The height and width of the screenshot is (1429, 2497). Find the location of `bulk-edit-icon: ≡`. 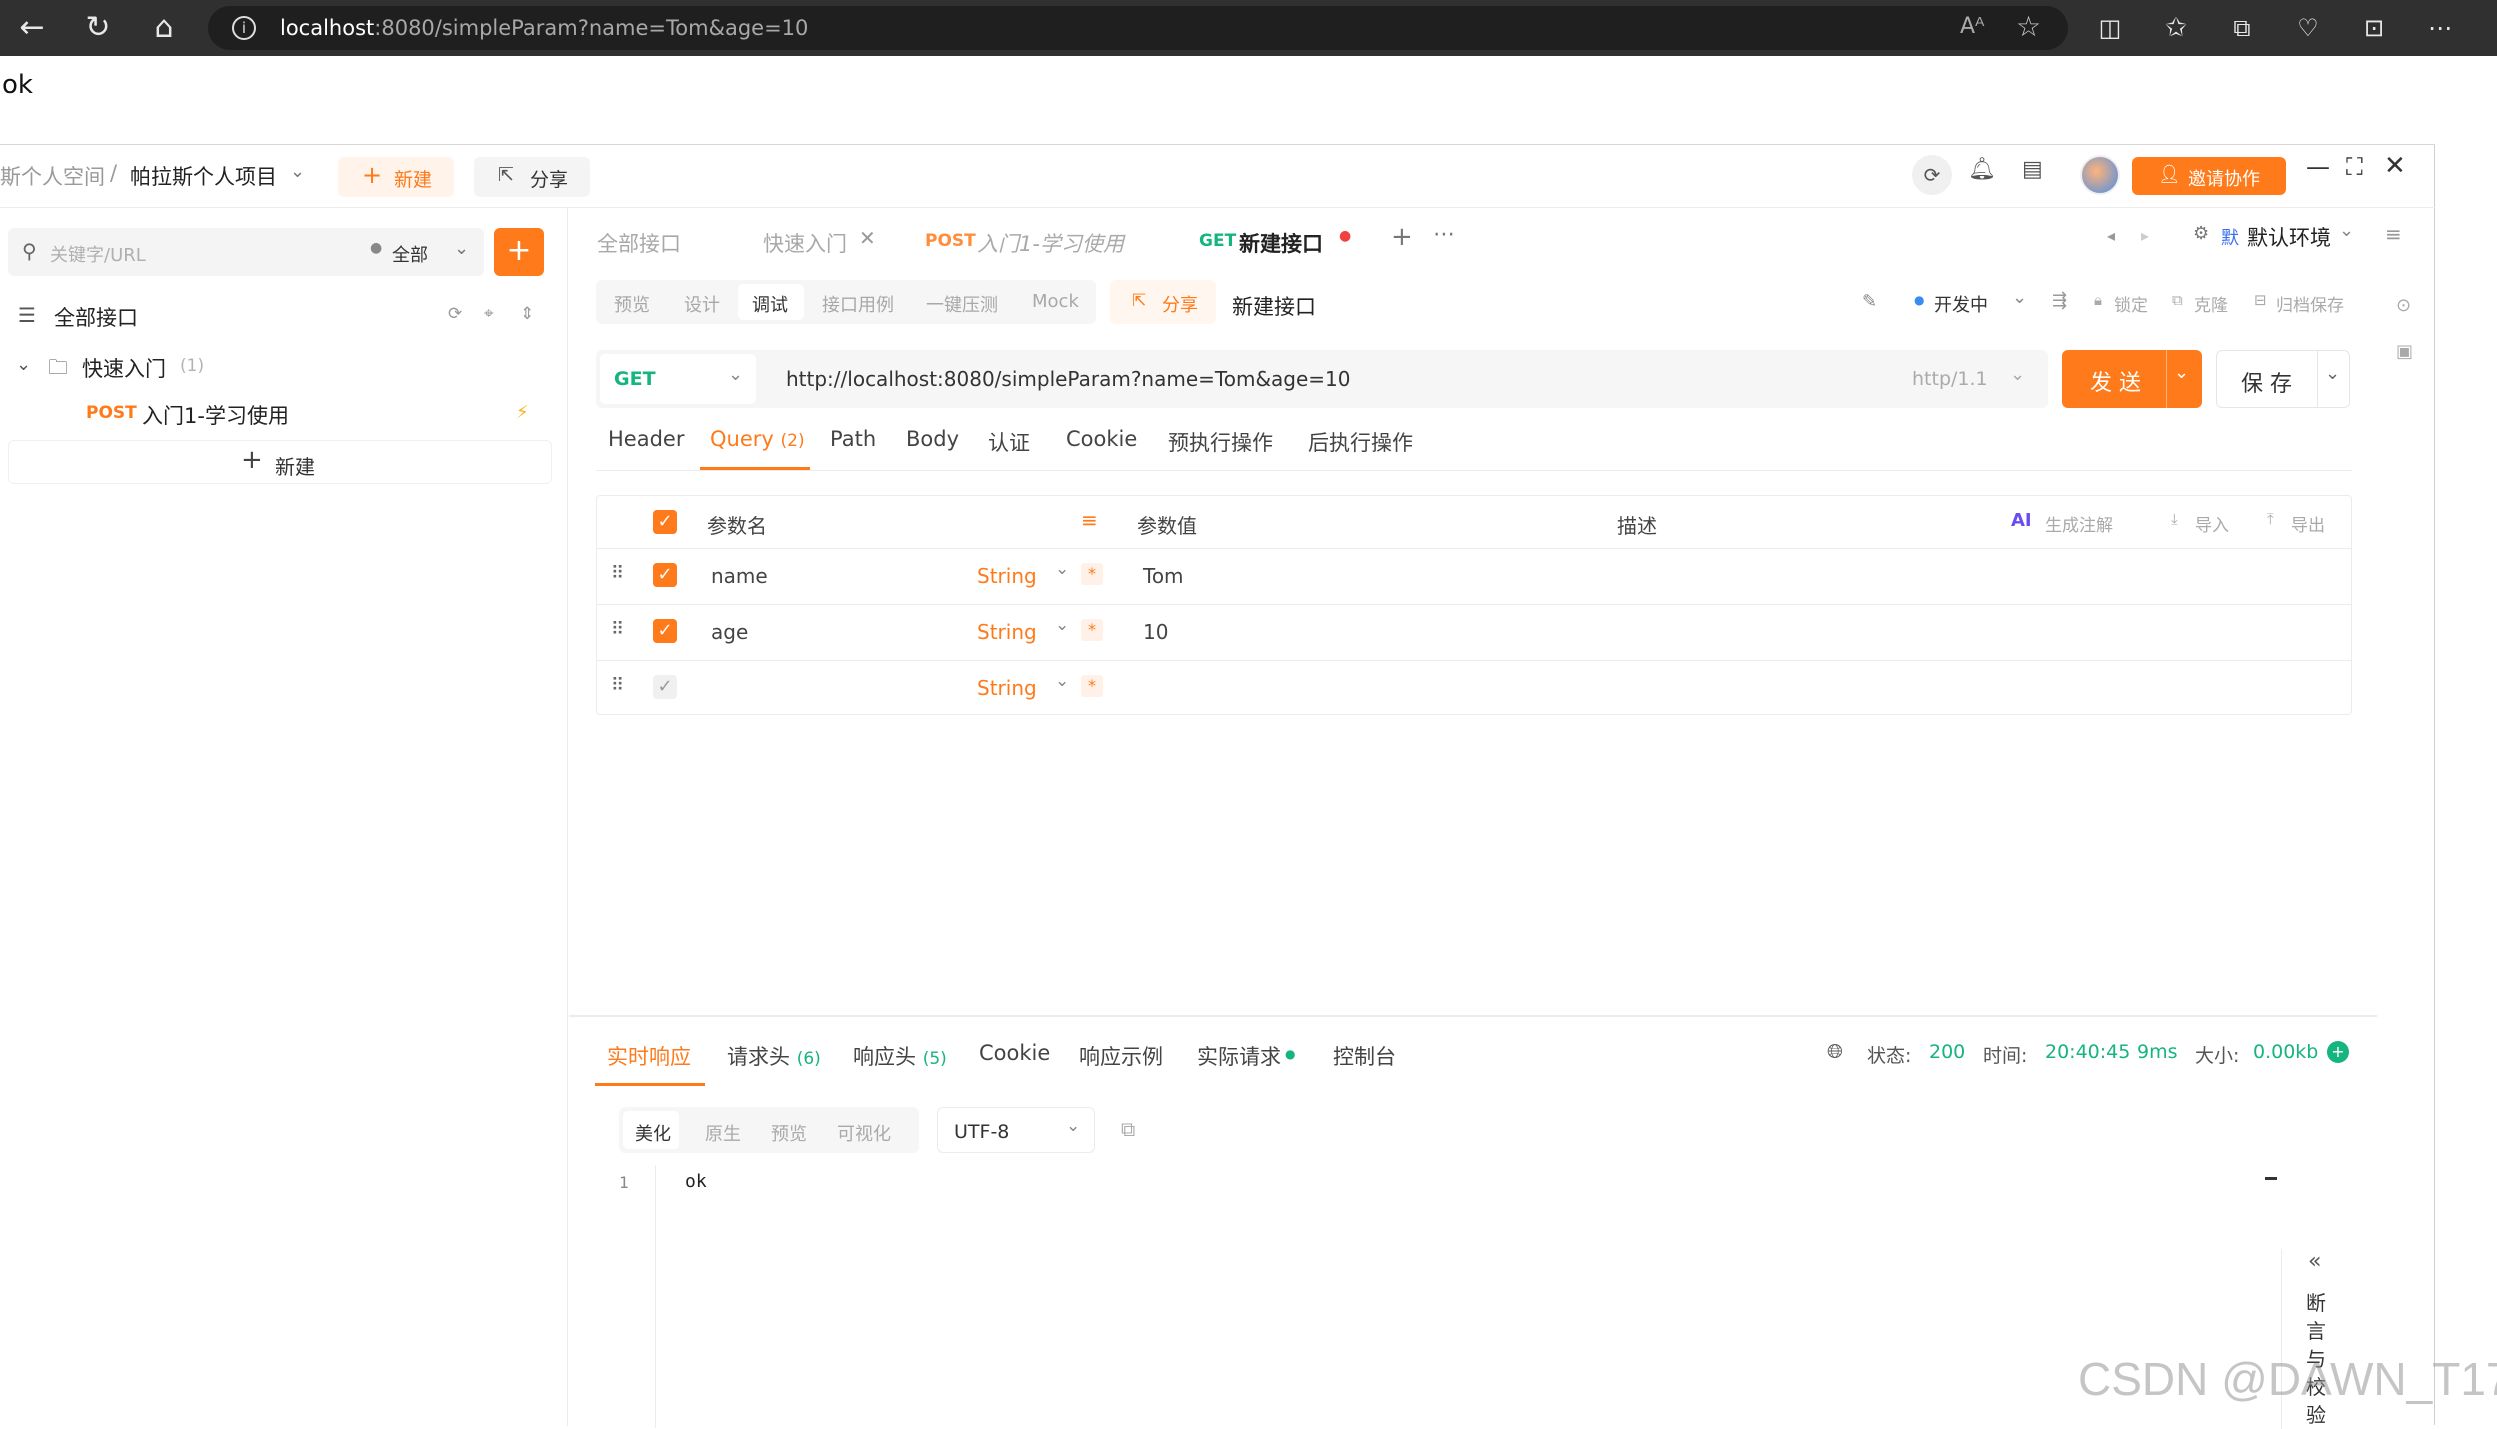

bulk-edit-icon: ≡ is located at coordinates (1089, 520).